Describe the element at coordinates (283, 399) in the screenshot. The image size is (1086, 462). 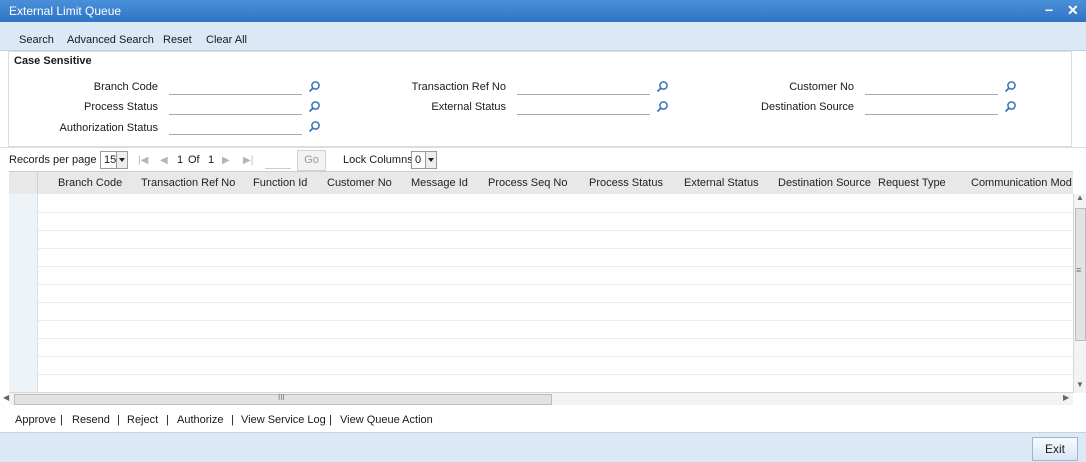
I see `horizontal-scroll-thumb: III` at that location.